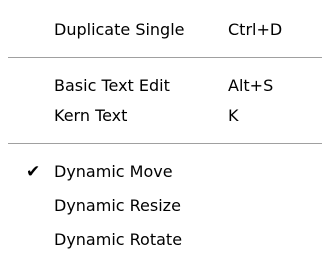 The image size is (323, 259). I want to click on menu-item-label: Dynamic Resize, so click(117, 205).